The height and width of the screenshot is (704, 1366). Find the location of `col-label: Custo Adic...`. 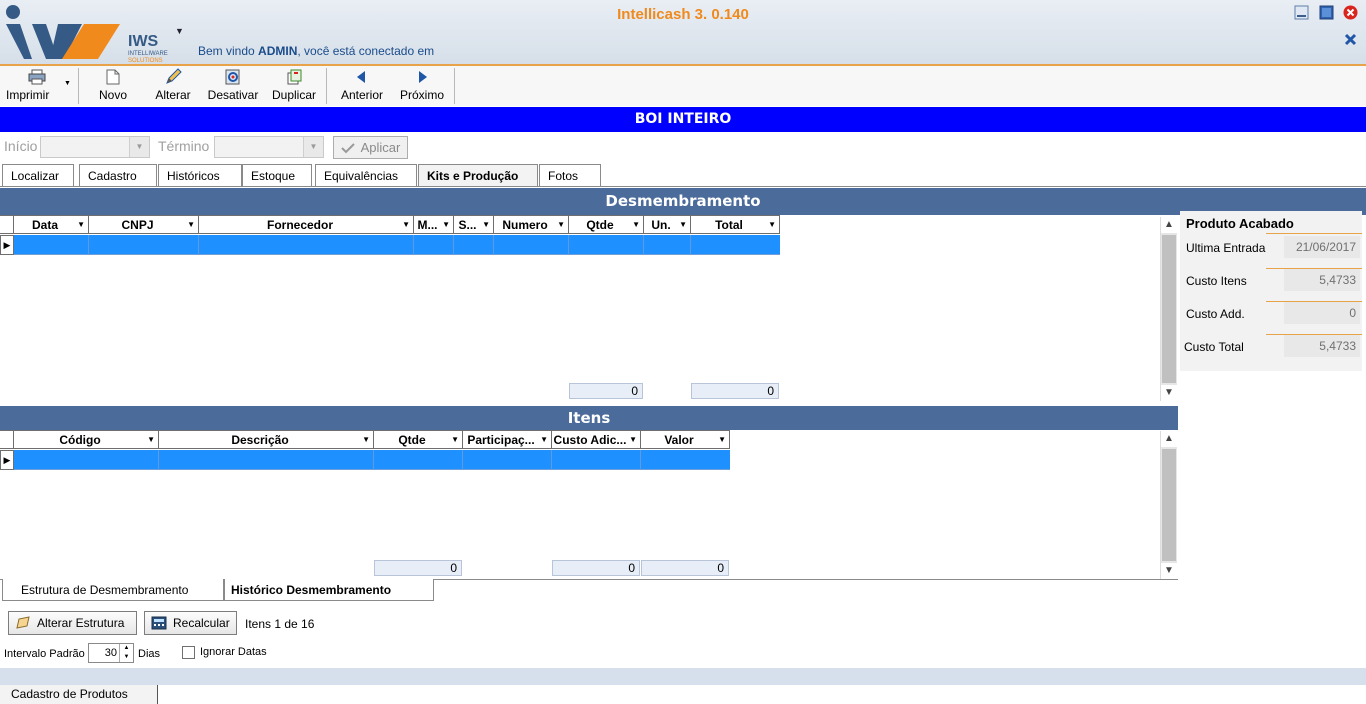

col-label: Custo Adic... is located at coordinates (590, 440).